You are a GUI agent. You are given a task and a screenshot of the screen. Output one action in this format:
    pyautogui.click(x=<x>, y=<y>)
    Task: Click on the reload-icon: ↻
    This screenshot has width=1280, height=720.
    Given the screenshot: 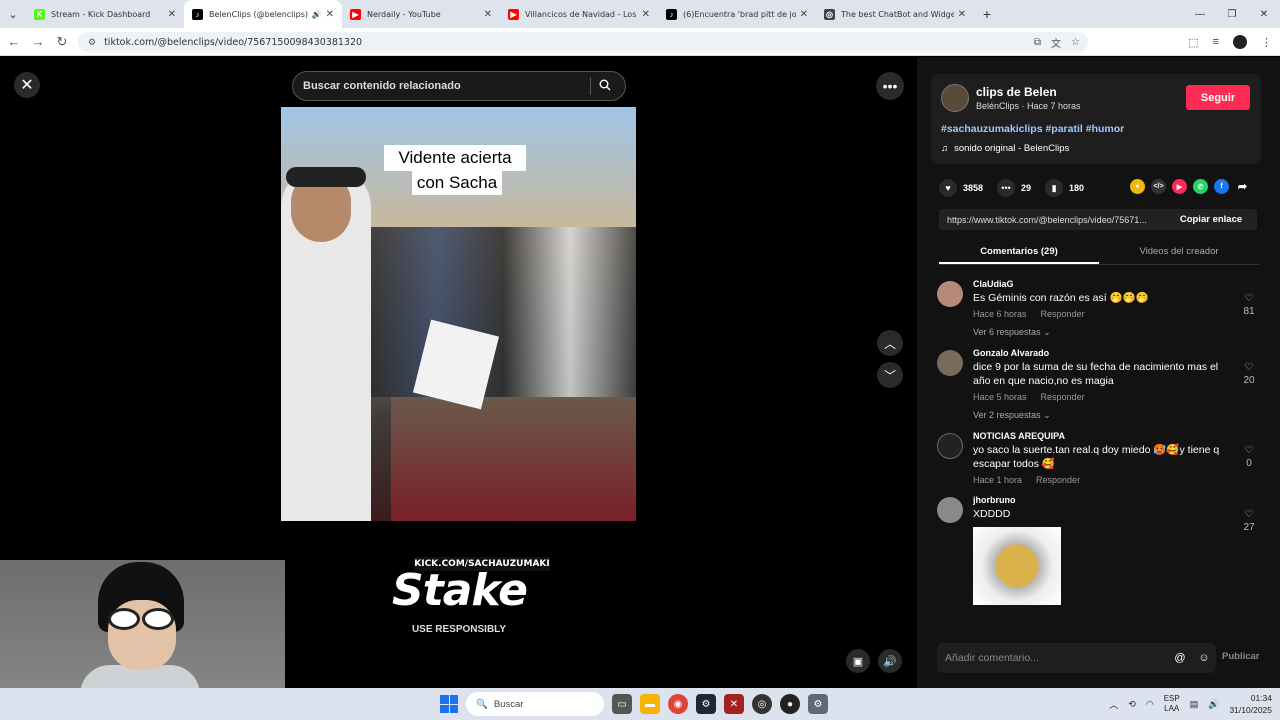 What is the action you would take?
    pyautogui.click(x=62, y=42)
    